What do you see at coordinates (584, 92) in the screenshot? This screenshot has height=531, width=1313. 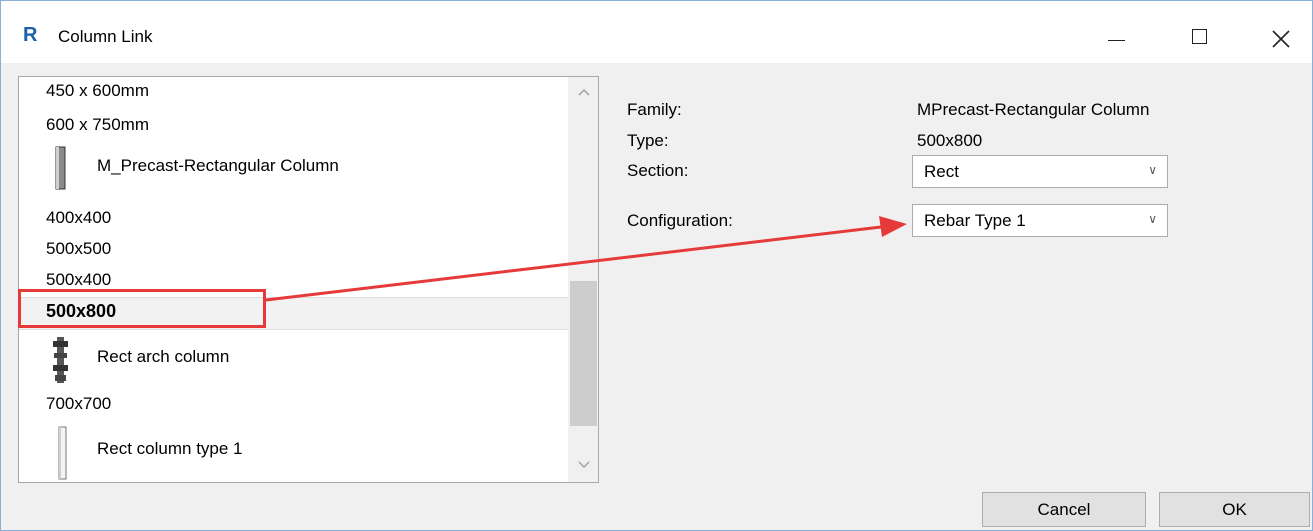 I see `scroll-up-icon` at bounding box center [584, 92].